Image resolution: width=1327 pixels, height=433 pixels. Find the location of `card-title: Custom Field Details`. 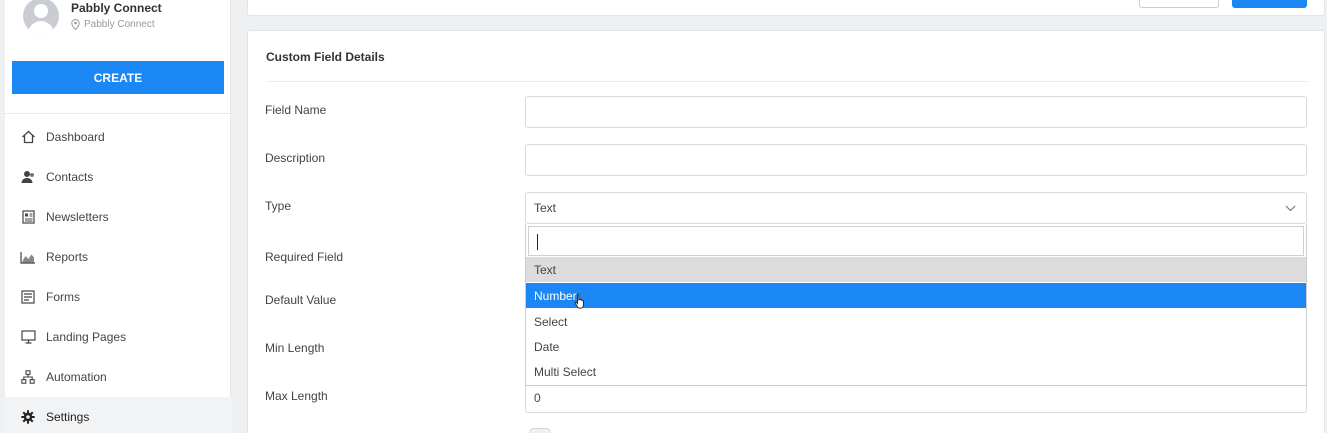

card-title: Custom Field Details is located at coordinates (325, 57).